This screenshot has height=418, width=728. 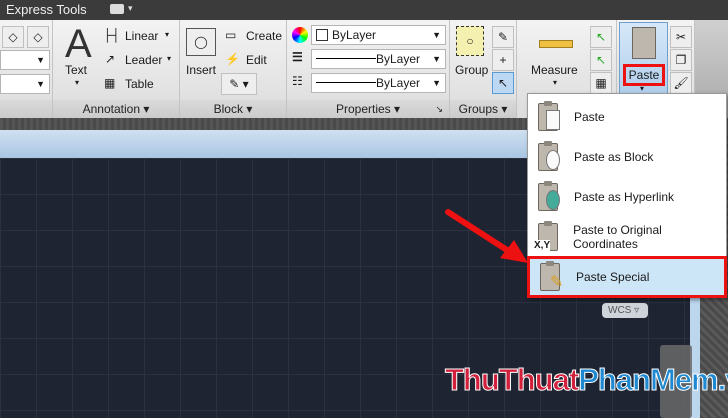 What do you see at coordinates (552, 197) in the screenshot?
I see `paste-hyperlink-icon` at bounding box center [552, 197].